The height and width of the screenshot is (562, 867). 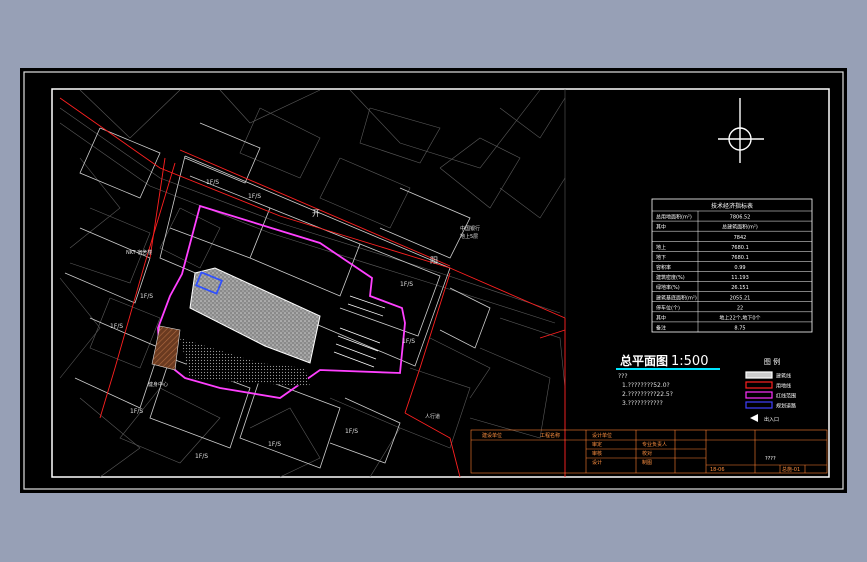 What do you see at coordinates (739, 268) in the screenshot?
I see `table-row-value: 0.99` at bounding box center [739, 268].